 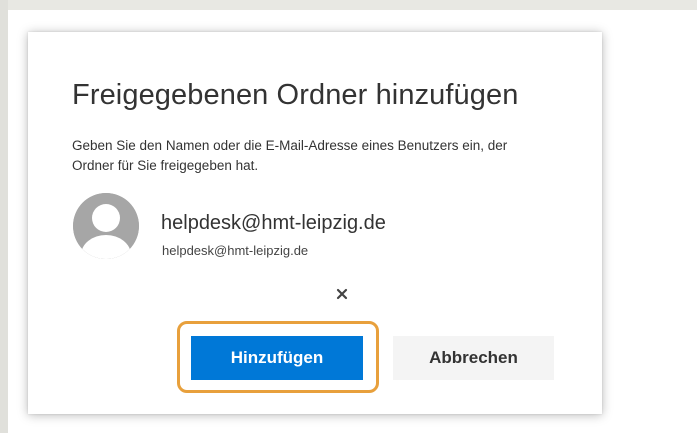 What do you see at coordinates (342, 298) in the screenshot?
I see `close-icon` at bounding box center [342, 298].